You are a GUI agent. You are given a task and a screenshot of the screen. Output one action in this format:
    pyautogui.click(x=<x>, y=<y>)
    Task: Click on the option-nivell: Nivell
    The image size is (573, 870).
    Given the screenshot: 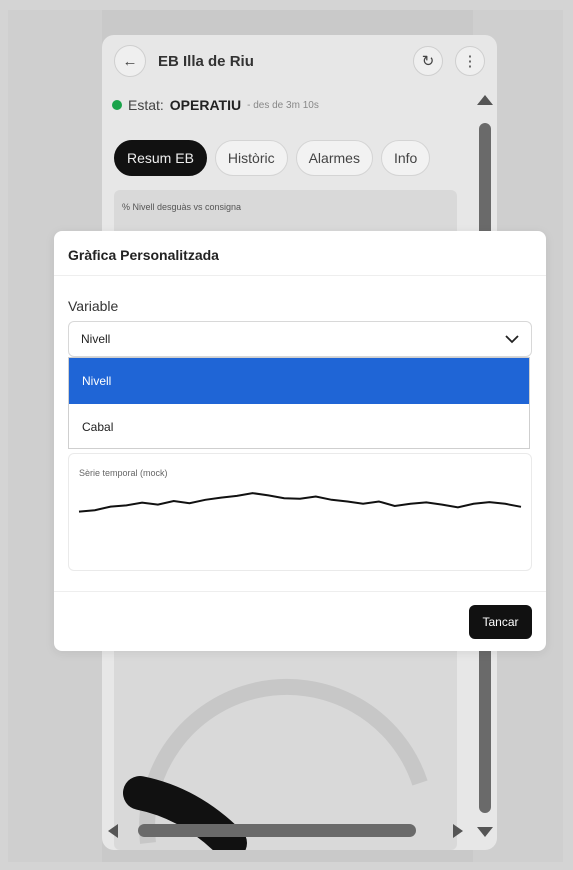 What is the action you would take?
    pyautogui.click(x=299, y=381)
    